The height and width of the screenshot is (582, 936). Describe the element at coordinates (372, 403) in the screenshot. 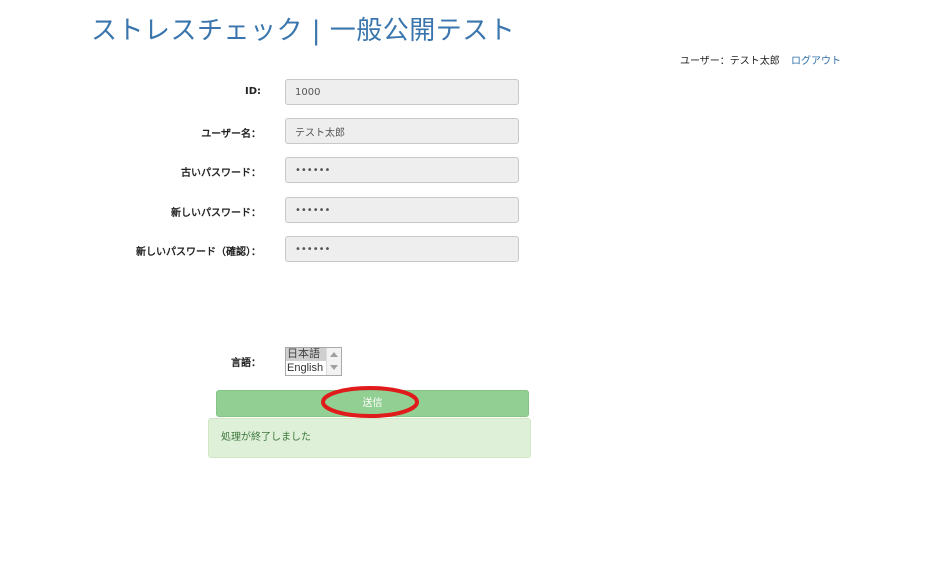

I see `submit-button: 送信` at that location.